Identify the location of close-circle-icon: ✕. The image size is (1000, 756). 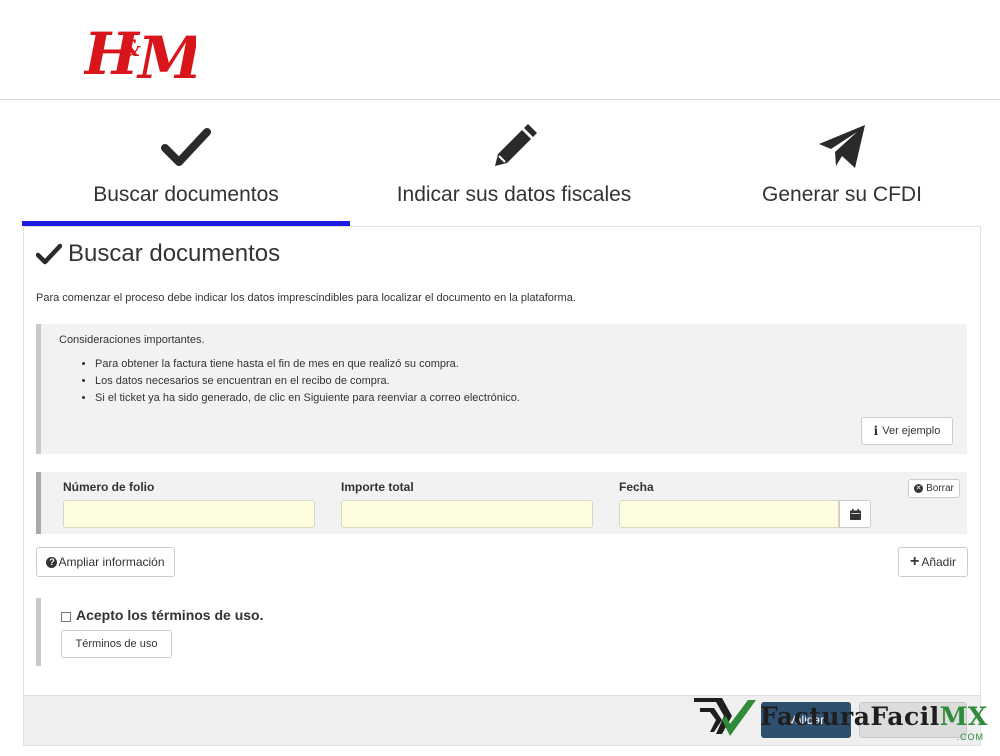
(919, 488).